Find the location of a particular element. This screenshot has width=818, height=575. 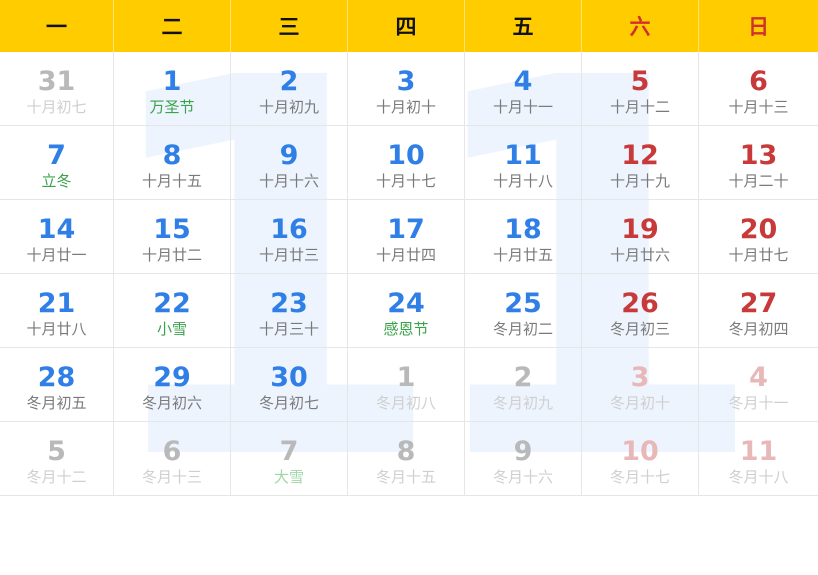

day-number: 24 is located at coordinates (406, 303).